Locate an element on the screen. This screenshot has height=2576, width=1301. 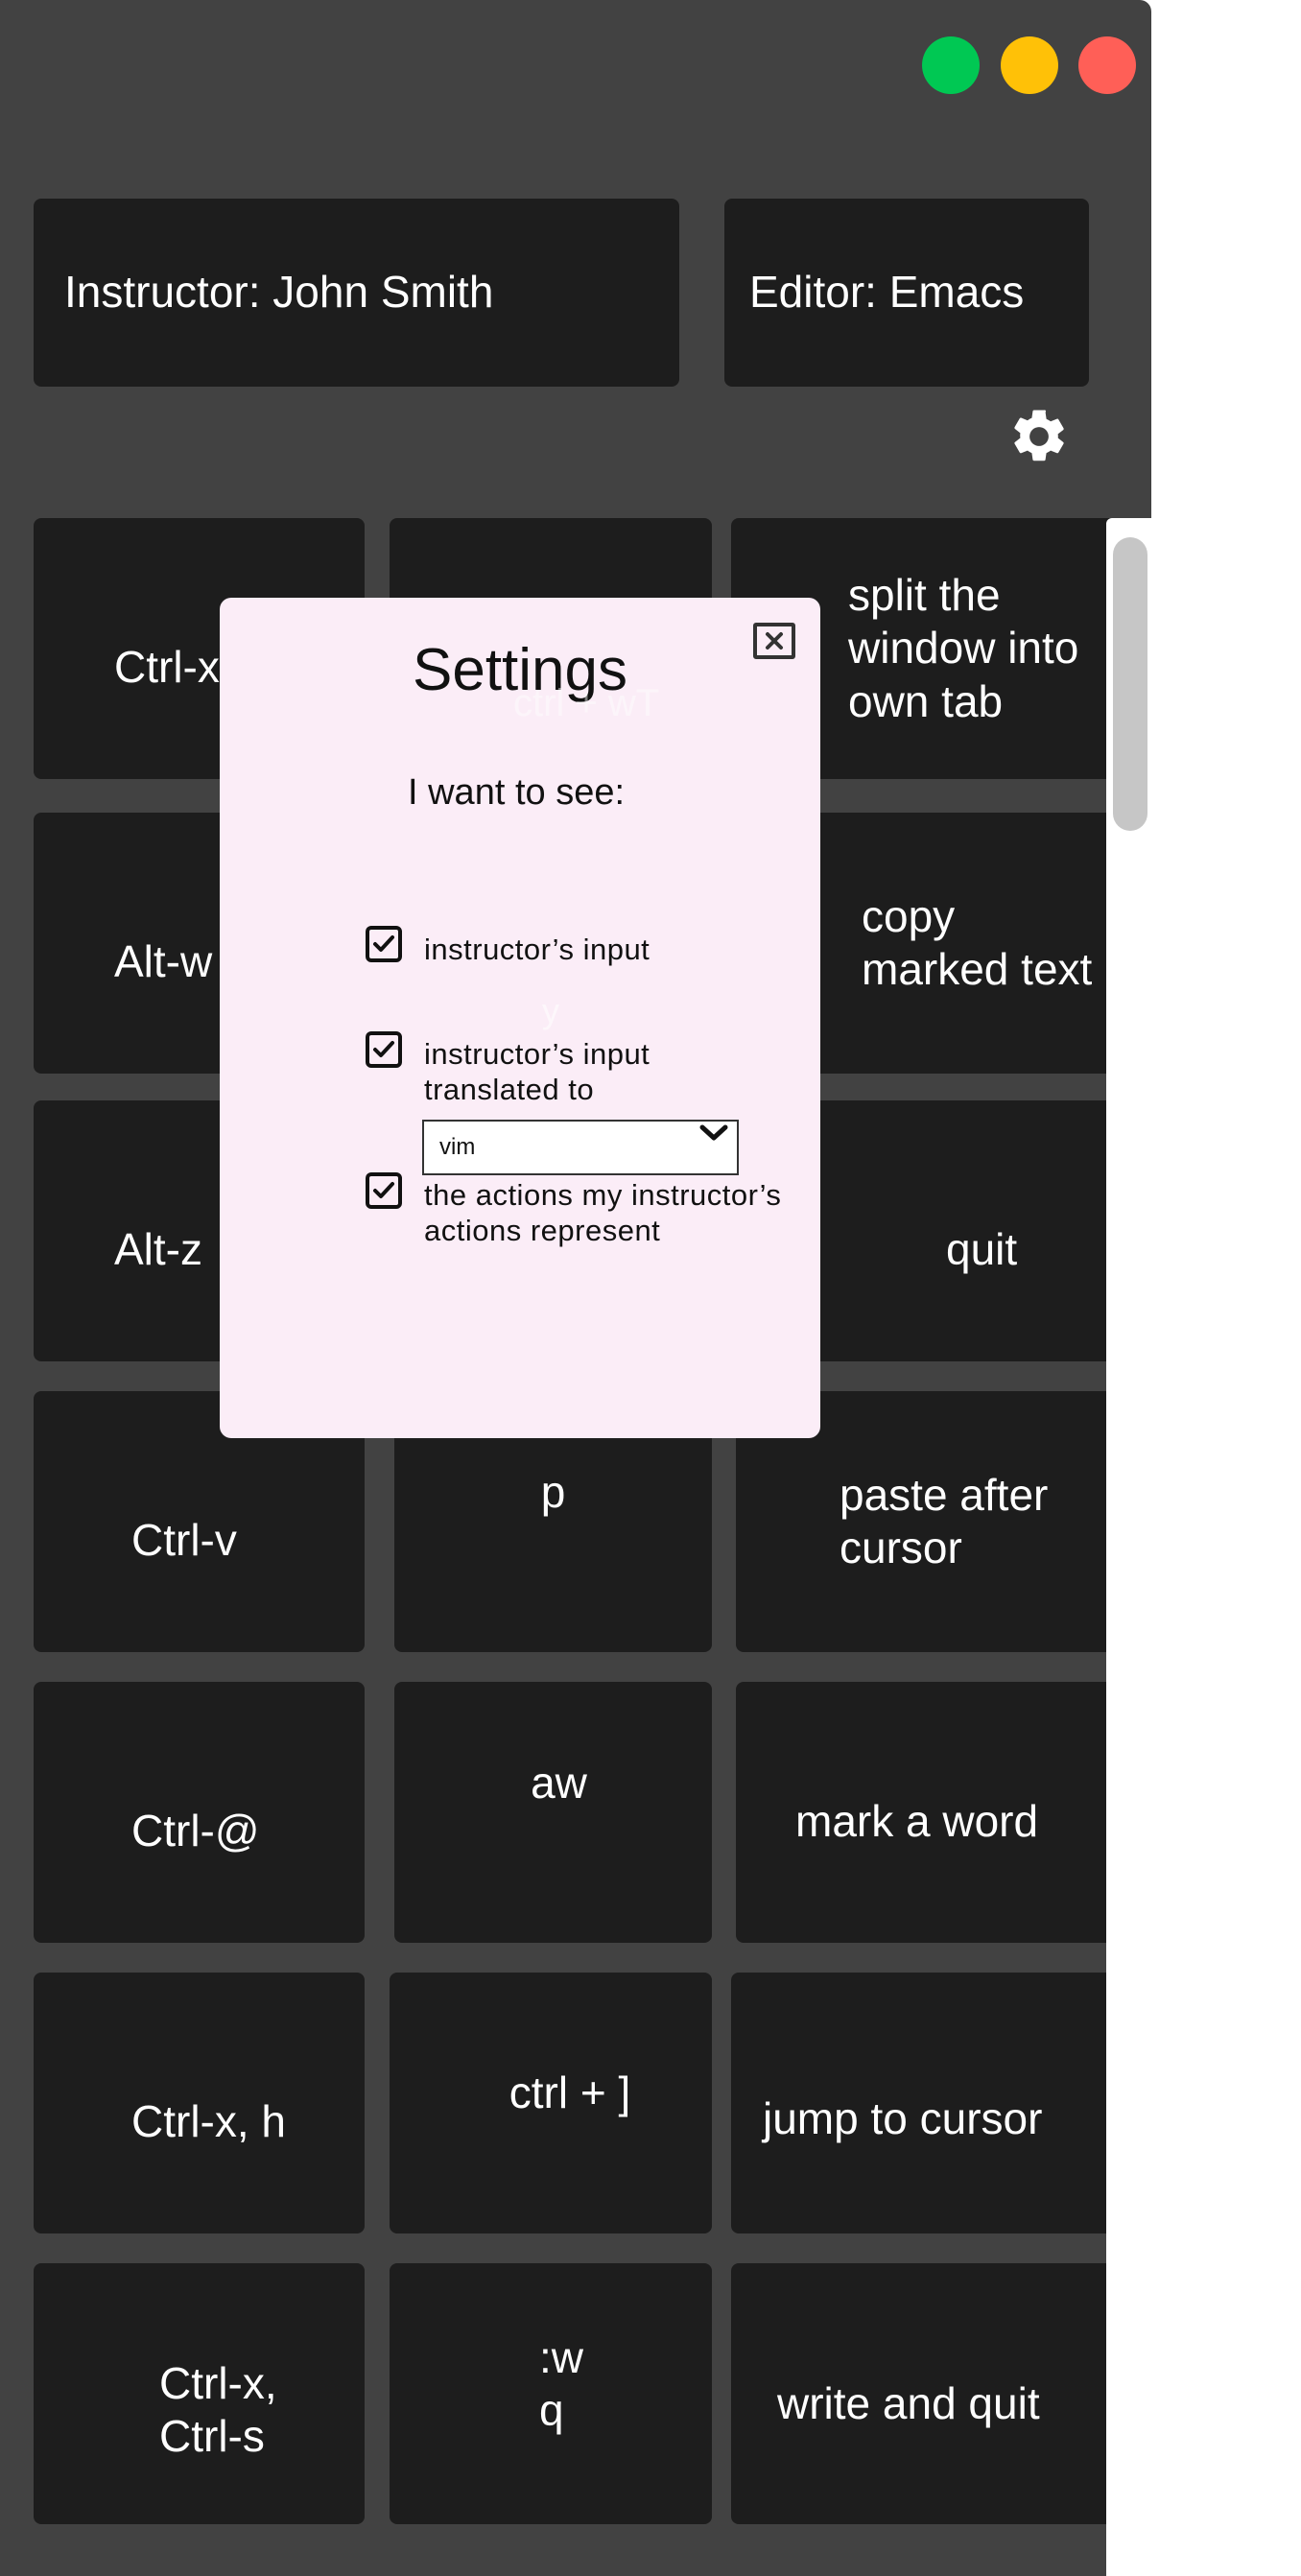
window-close-button is located at coordinates (1107, 65).